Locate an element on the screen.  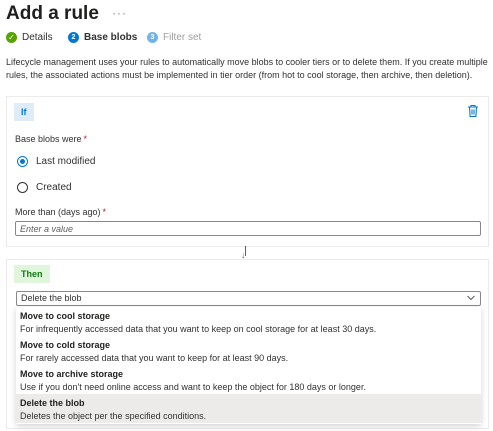
base-blobs-label: Base blobs were * is located at coordinates (51, 139).